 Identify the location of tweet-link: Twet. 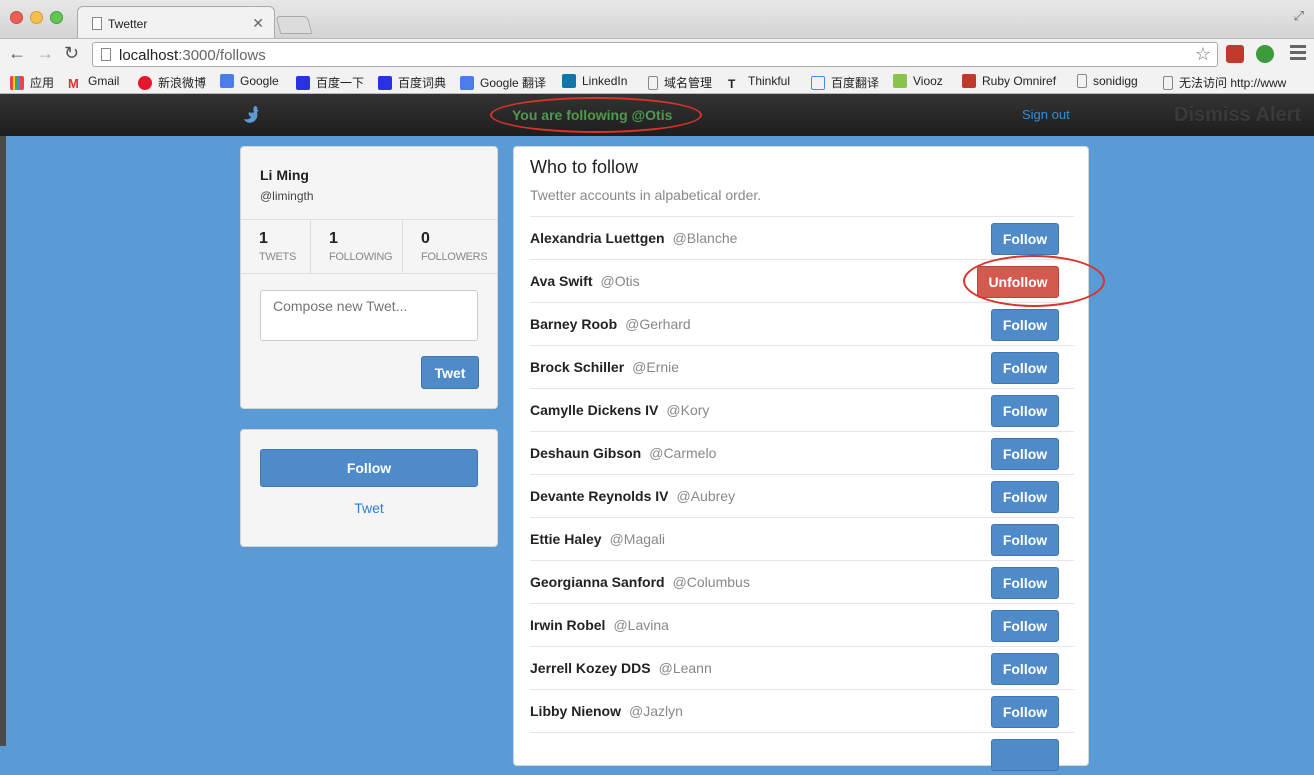
(369, 508).